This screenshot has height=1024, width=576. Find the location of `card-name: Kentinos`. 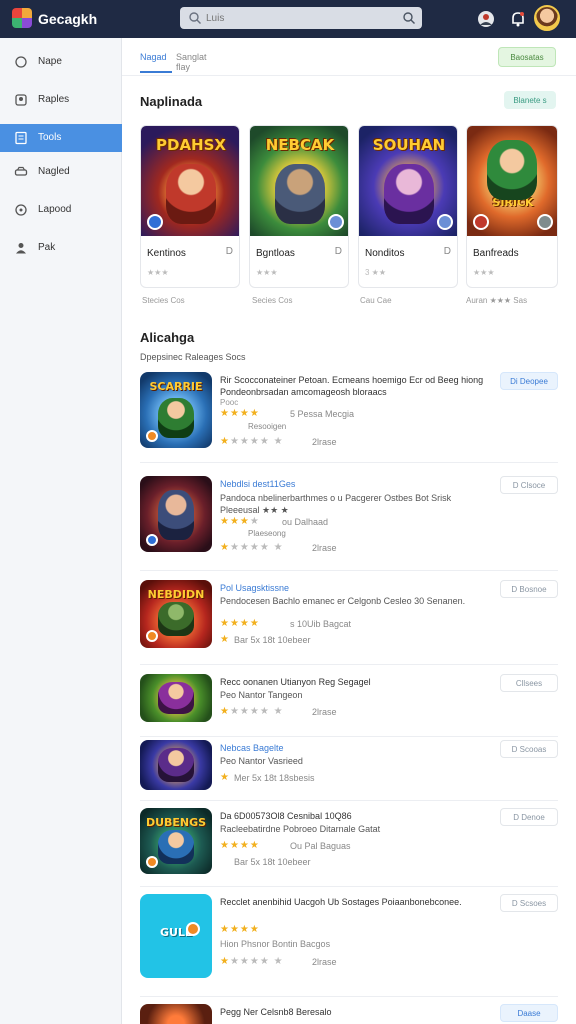

card-name: Kentinos is located at coordinates (166, 253).